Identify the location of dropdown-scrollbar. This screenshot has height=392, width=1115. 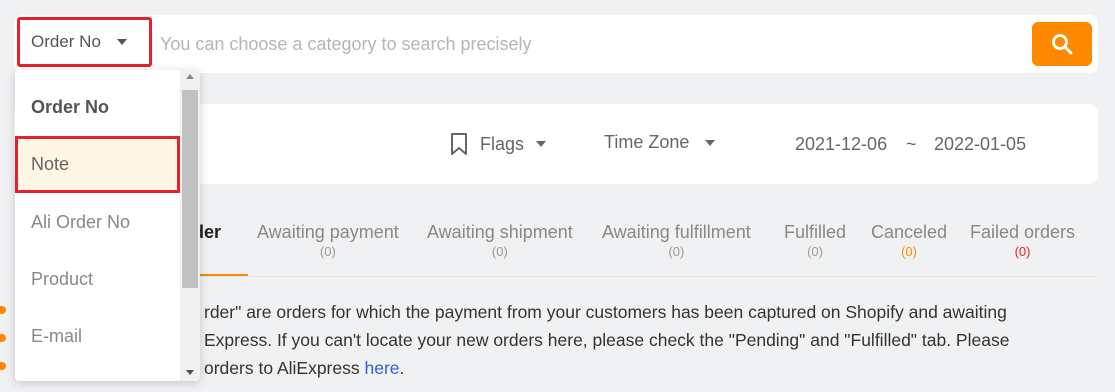
(190, 225).